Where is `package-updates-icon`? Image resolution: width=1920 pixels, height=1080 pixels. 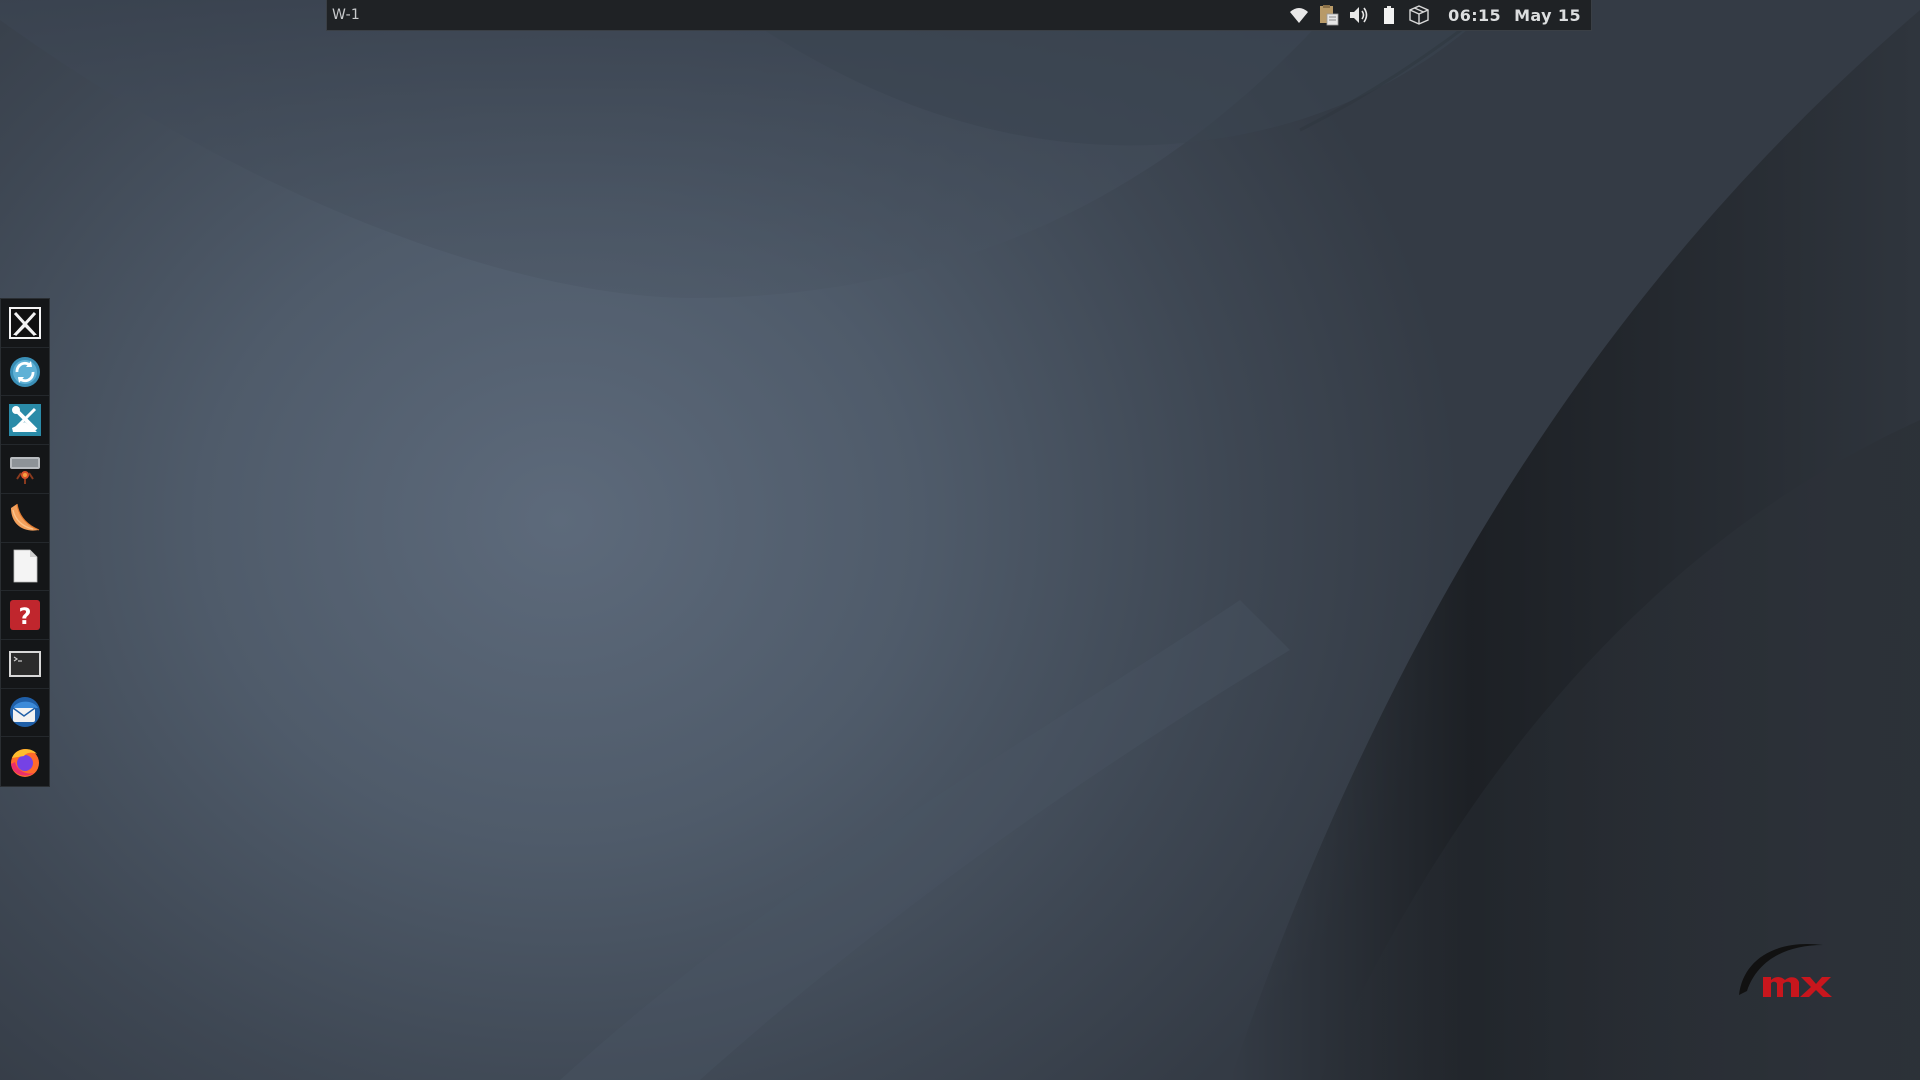 package-updates-icon is located at coordinates (1419, 15).